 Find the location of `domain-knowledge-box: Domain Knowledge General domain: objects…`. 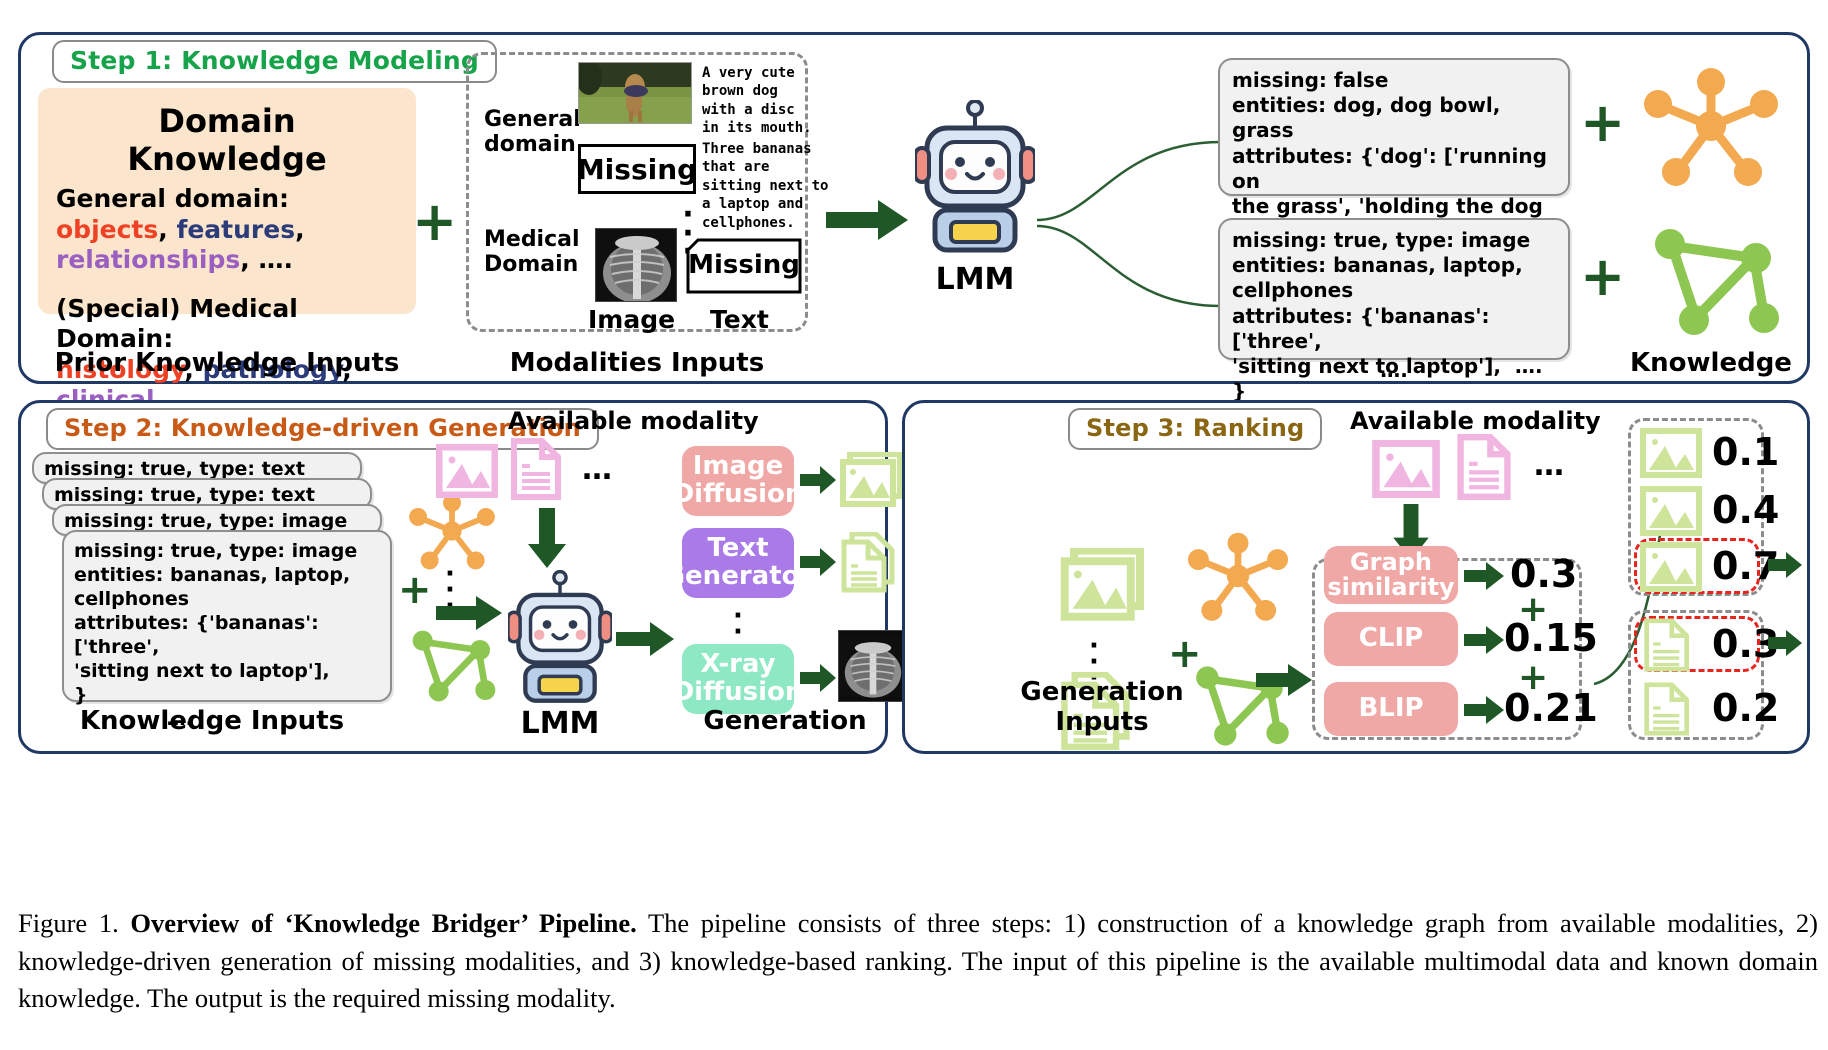

domain-knowledge-box: Domain Knowledge General domain: objects… is located at coordinates (227, 251).